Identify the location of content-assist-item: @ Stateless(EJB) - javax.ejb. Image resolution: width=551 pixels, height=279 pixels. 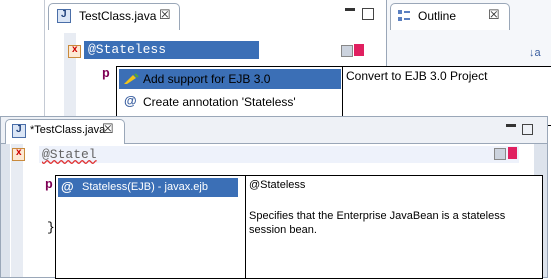
(148, 187).